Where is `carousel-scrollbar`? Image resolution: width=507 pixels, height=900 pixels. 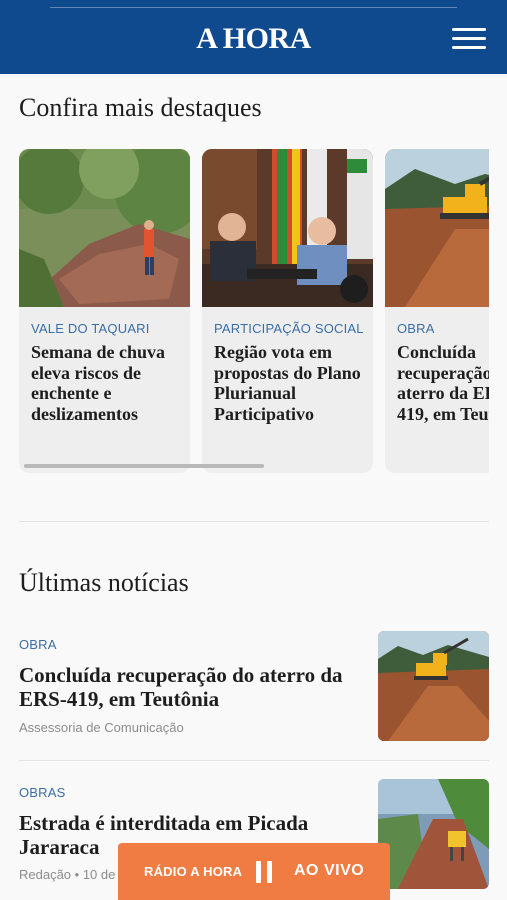
carousel-scrollbar is located at coordinates (144, 466).